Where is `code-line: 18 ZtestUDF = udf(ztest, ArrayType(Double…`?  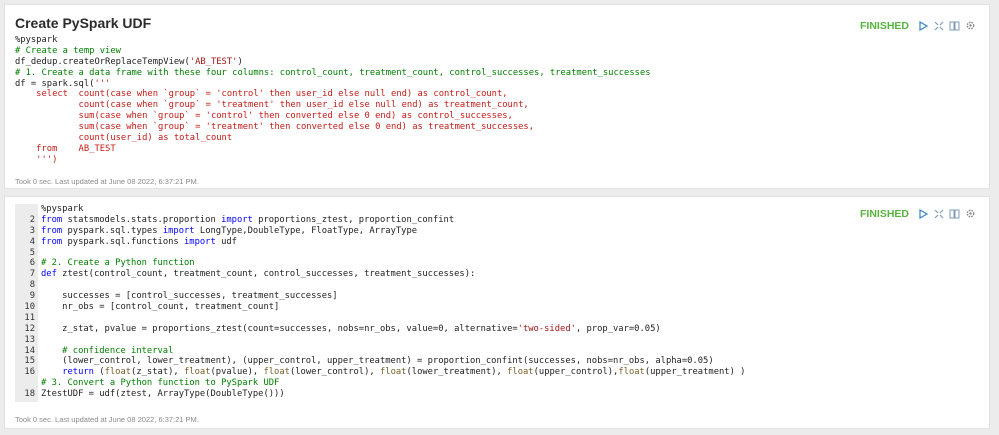
code-line: 18 ZtestUDF = udf(ztest, ArrayType(Double… is located at coordinates (498, 394).